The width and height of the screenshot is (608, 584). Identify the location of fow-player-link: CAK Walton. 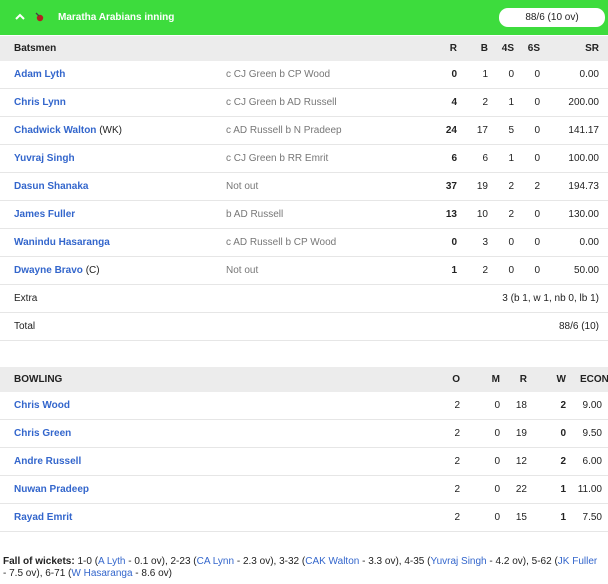
(332, 561).